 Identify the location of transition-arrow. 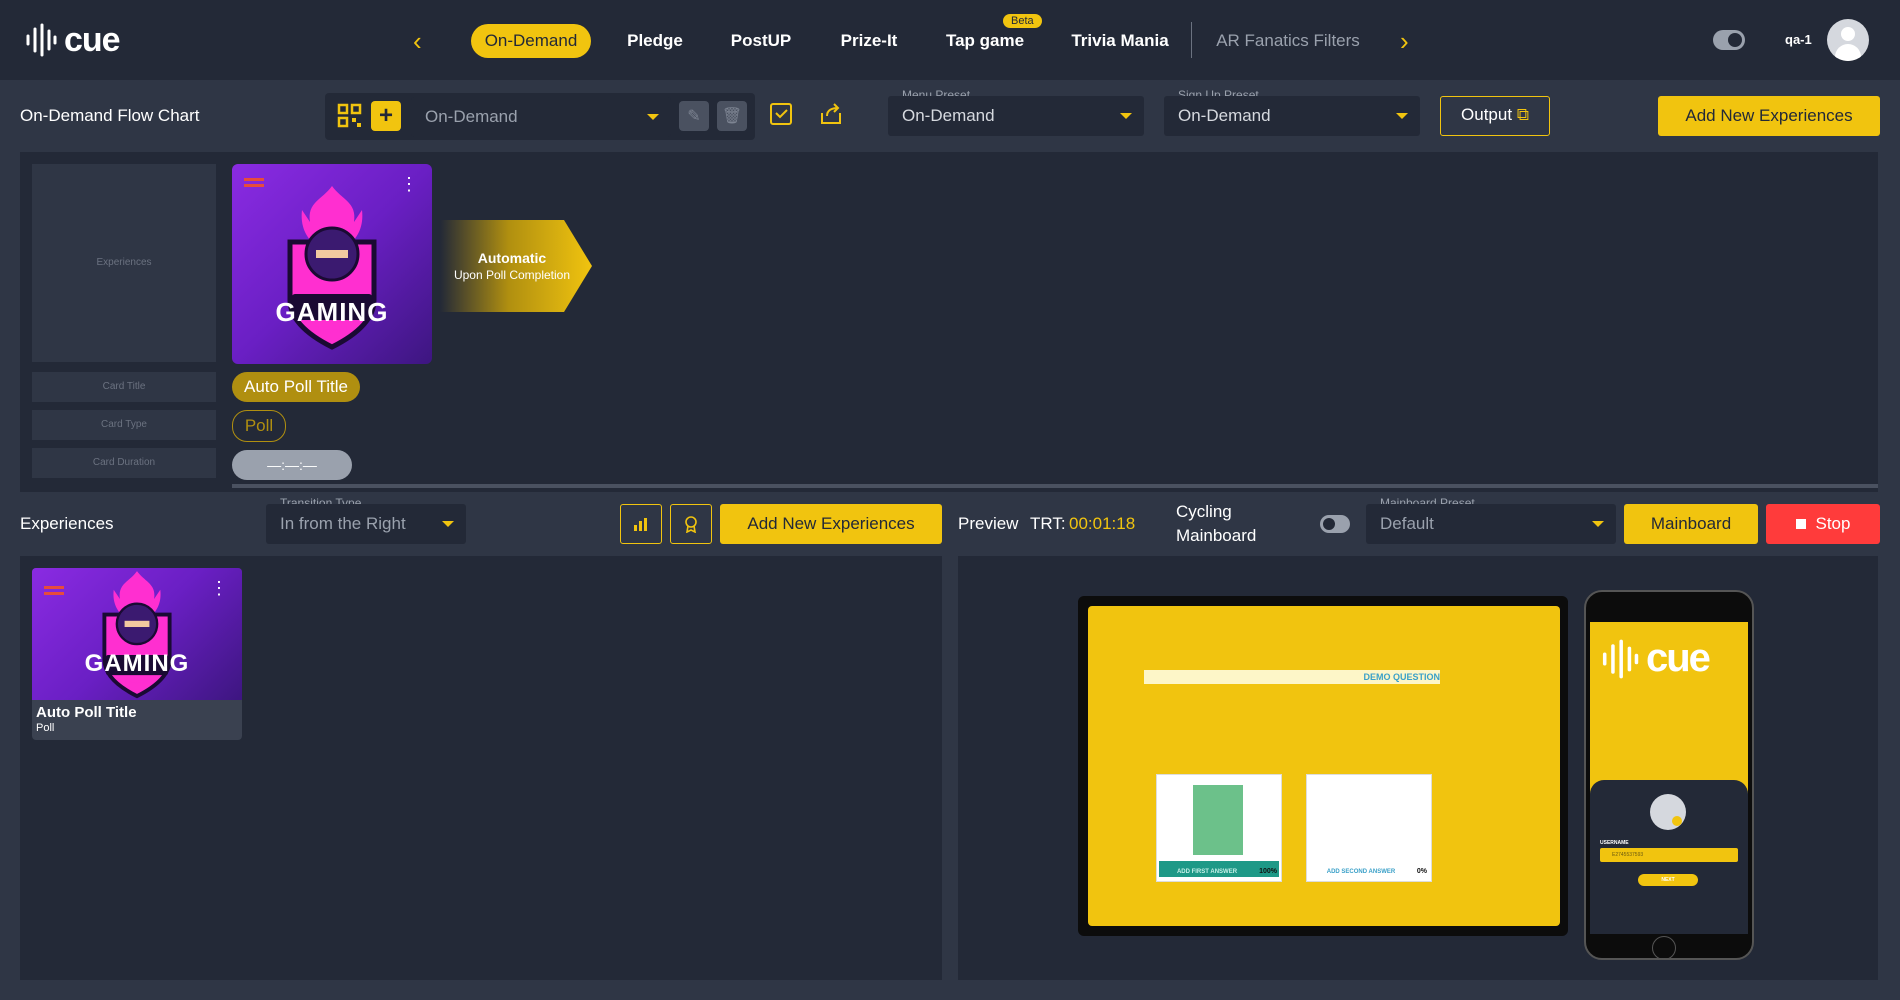
(516, 266).